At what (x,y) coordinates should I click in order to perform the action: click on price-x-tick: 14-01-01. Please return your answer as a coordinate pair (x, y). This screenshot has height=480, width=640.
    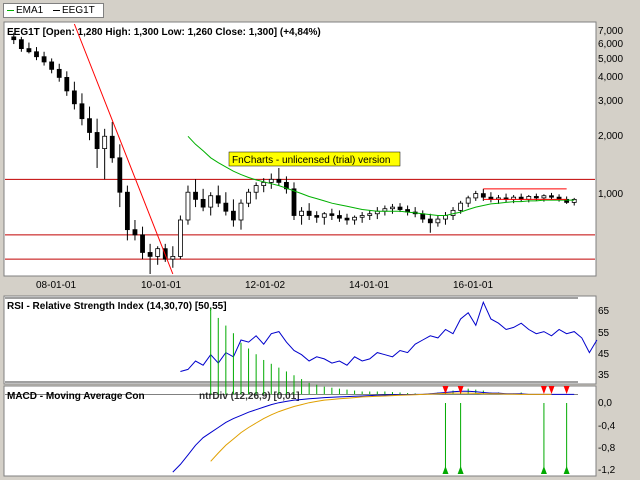
    Looking at the image, I should click on (369, 285).